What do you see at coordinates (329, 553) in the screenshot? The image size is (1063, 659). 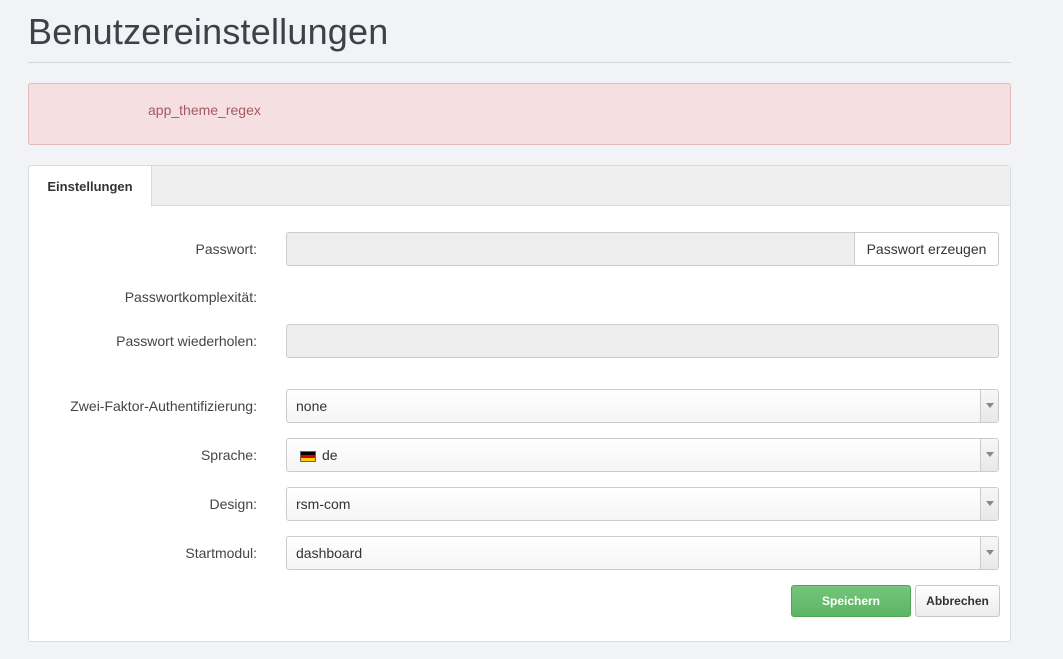 I see `start-module-value: dashboard` at bounding box center [329, 553].